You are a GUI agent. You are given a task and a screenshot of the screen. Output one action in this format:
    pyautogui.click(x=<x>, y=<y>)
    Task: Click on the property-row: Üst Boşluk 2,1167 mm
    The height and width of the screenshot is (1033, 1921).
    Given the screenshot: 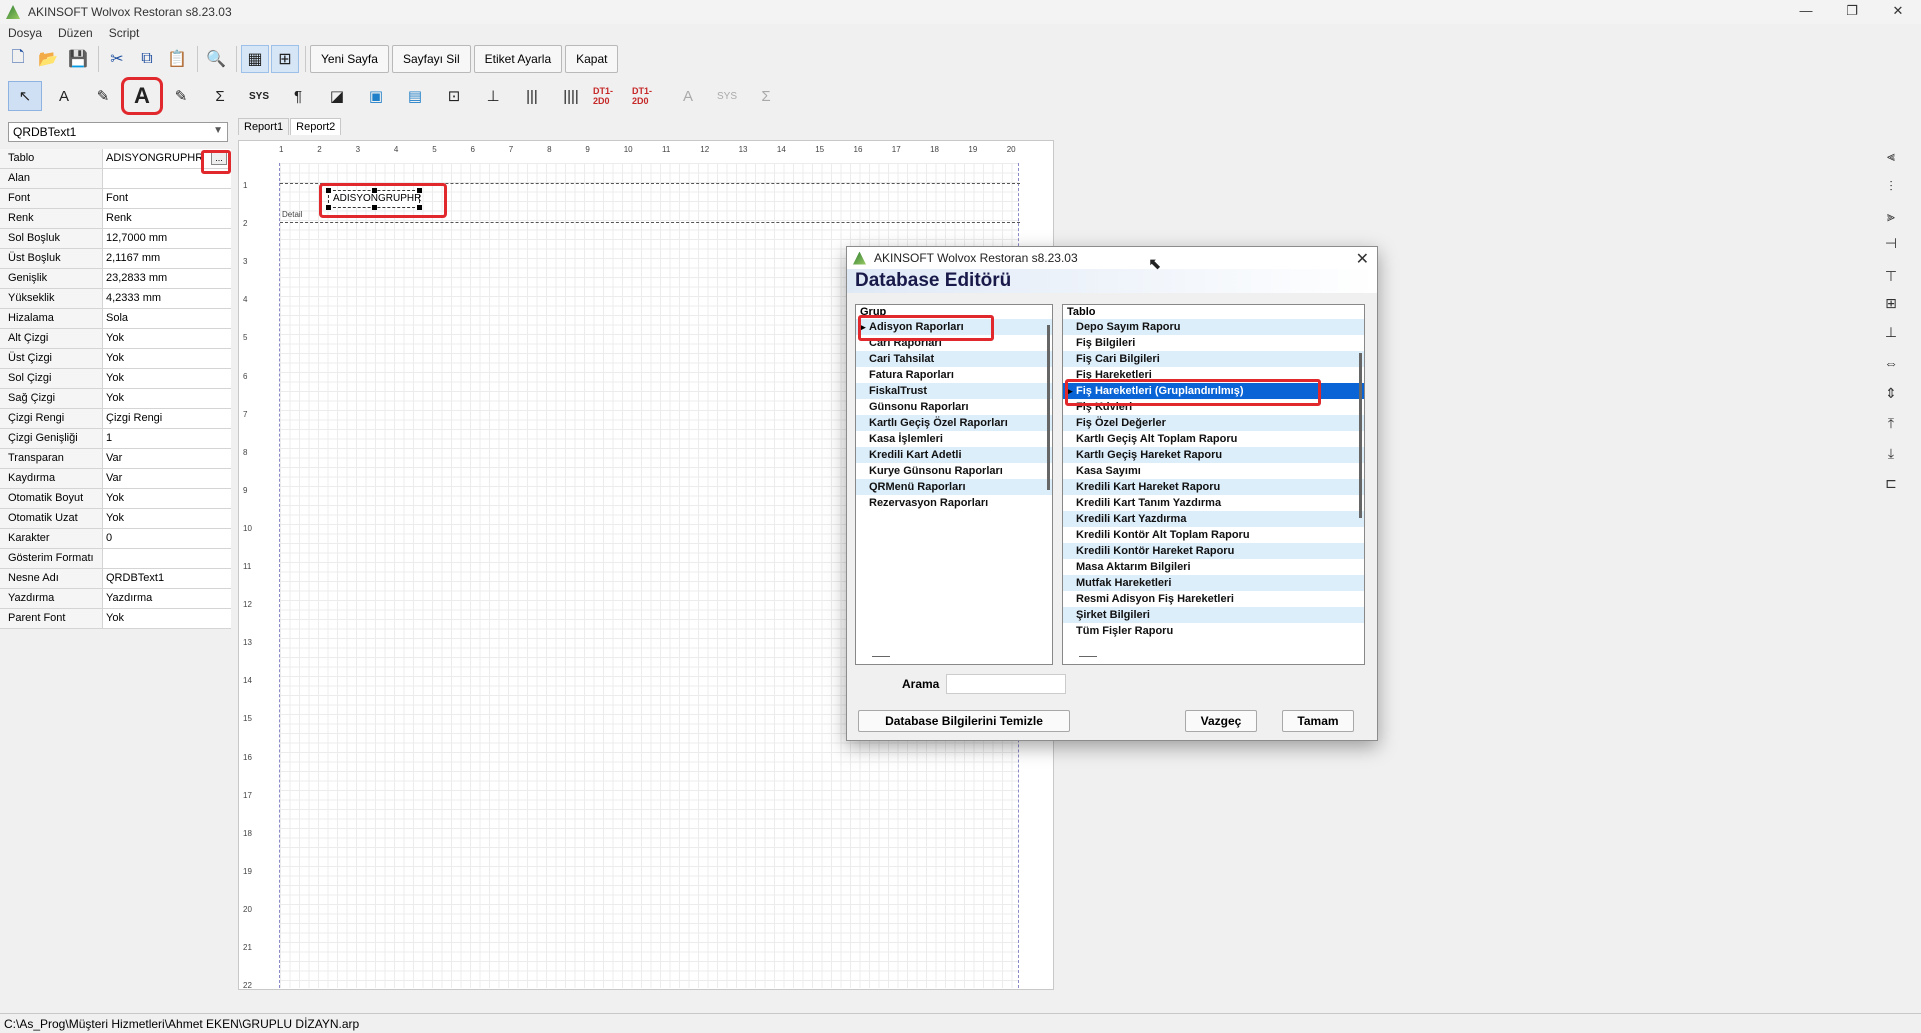 What is the action you would take?
    pyautogui.click(x=115, y=259)
    